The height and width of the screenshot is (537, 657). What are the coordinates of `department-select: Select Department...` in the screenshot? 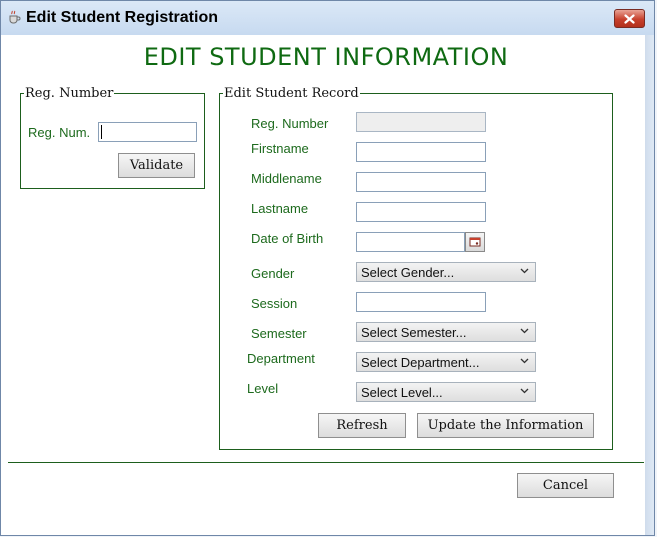 It's located at (446, 362).